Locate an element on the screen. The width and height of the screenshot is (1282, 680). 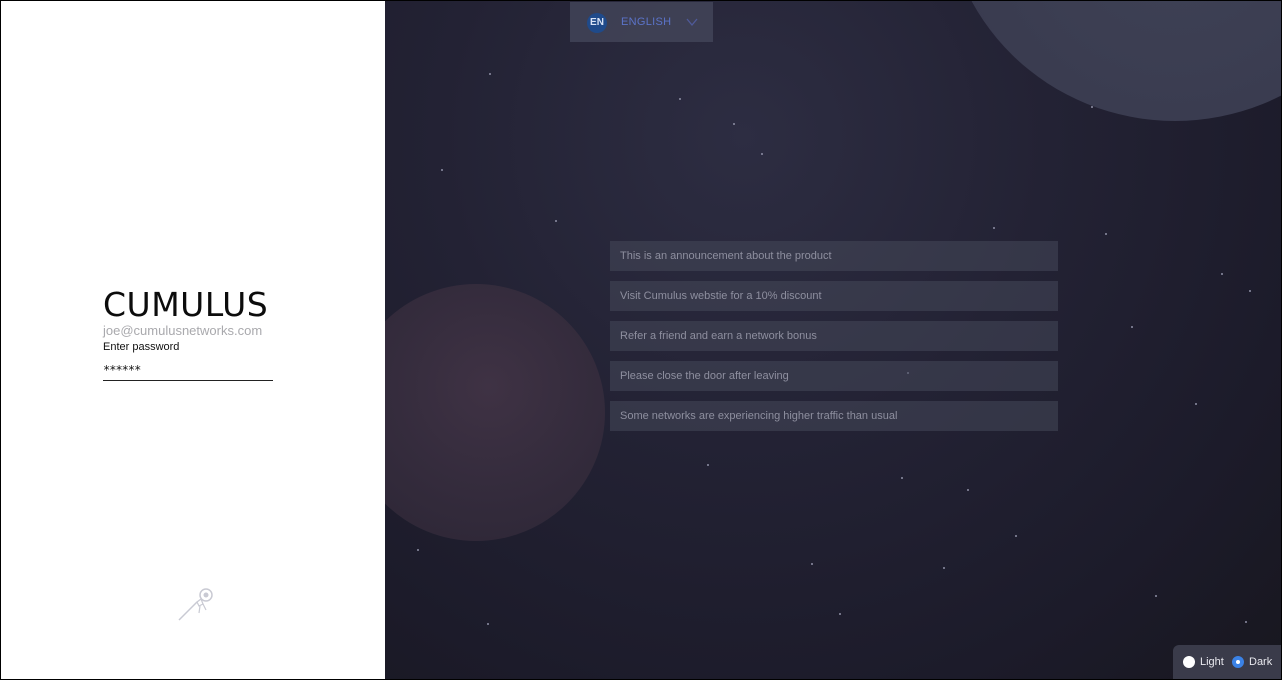
chevron-down-icon is located at coordinates (692, 22).